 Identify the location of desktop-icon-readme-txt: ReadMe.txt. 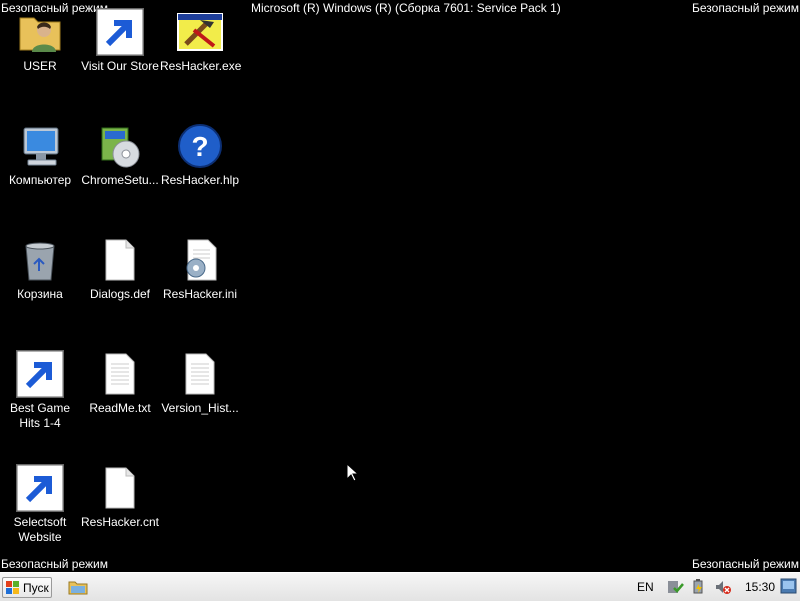
(120, 379).